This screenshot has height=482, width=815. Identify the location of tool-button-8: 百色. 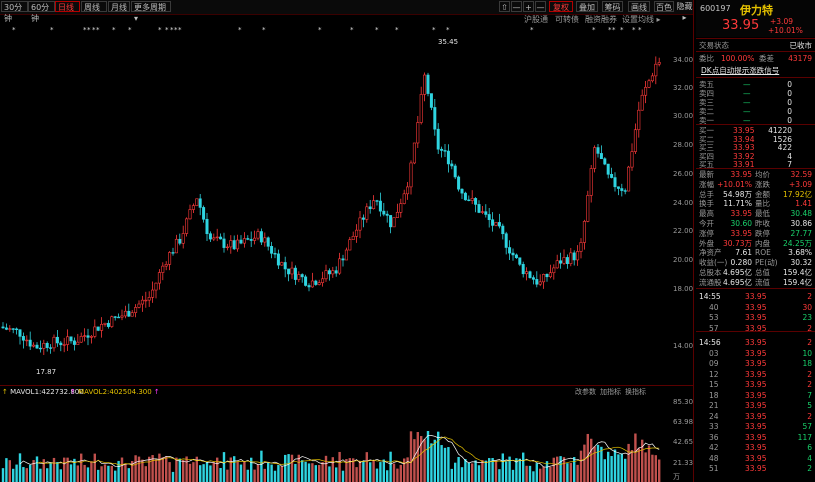
(664, 6).